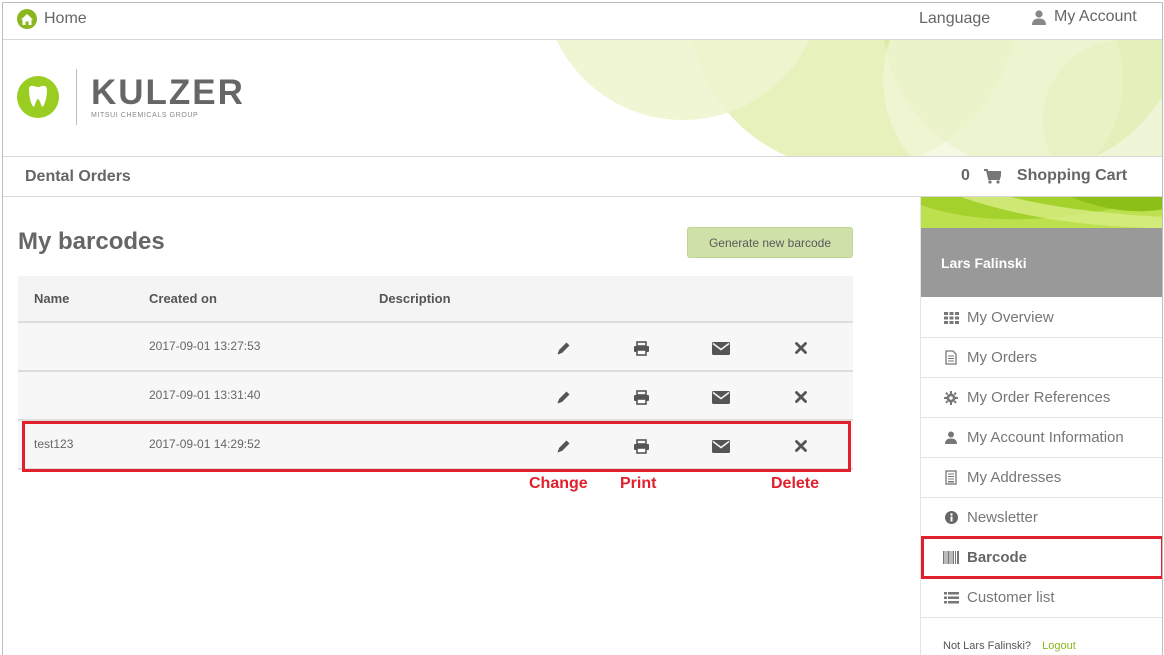  What do you see at coordinates (1041, 358) in the screenshot?
I see `sidebar-item-my-orders: My Orders` at bounding box center [1041, 358].